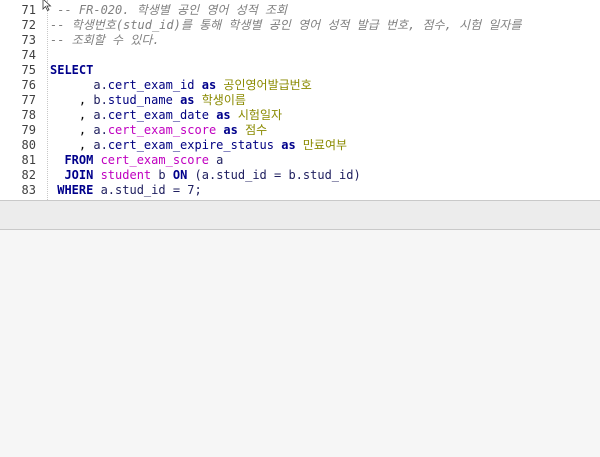  I want to click on code-line: 73 -- 조회할 수 있다., so click(300, 40).